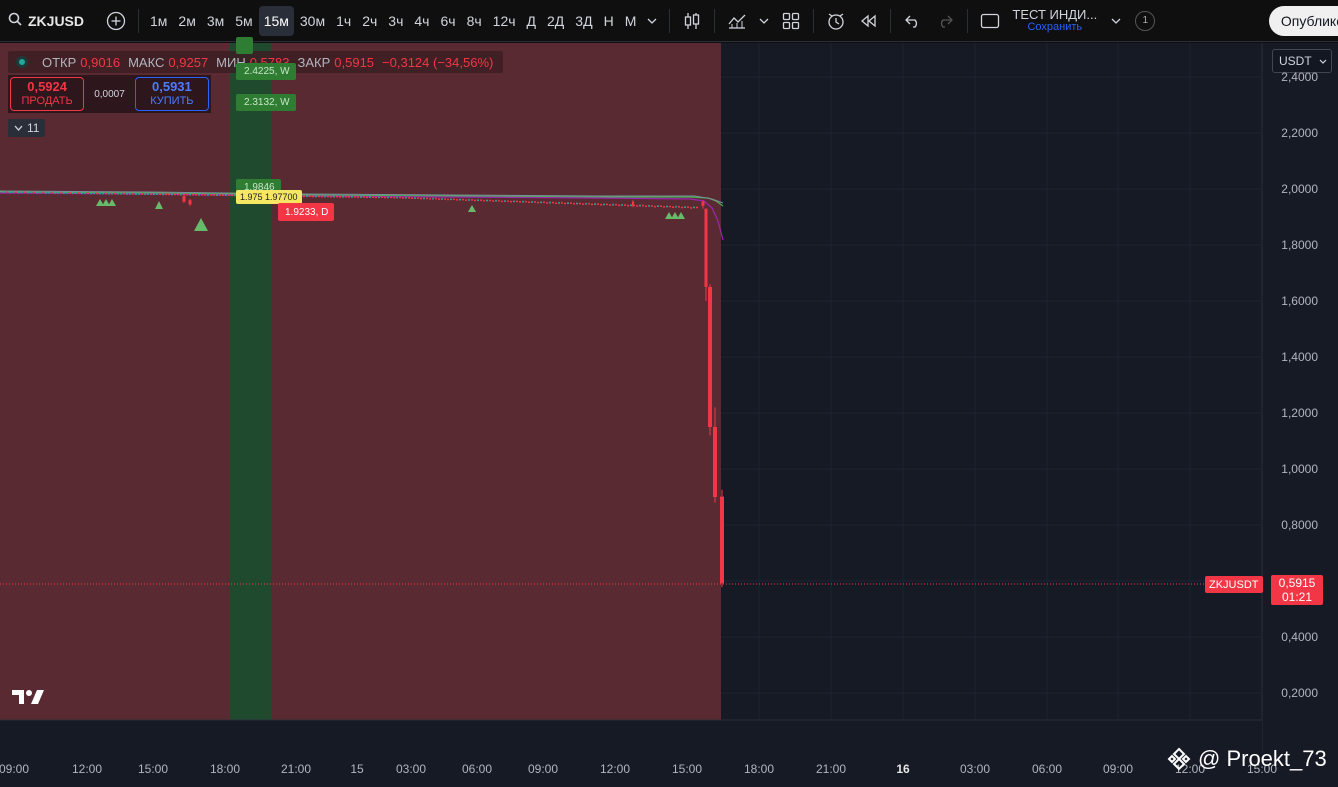 The image size is (1338, 787). I want to click on publish-button: Опублико, so click(1303, 21).